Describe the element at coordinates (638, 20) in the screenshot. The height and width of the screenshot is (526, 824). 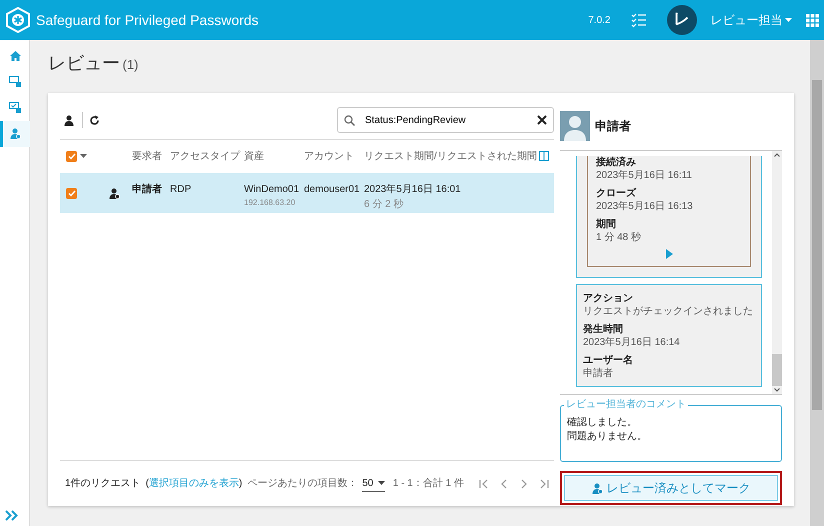
I see `checklist-icon` at that location.